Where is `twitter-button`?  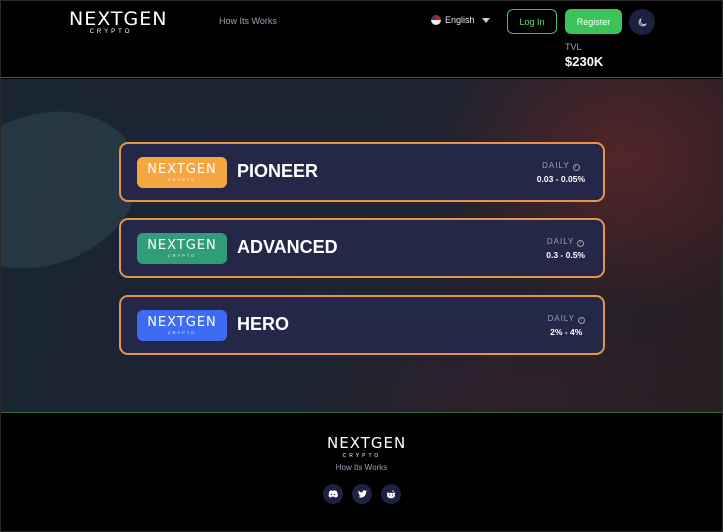
twitter-button is located at coordinates (362, 494).